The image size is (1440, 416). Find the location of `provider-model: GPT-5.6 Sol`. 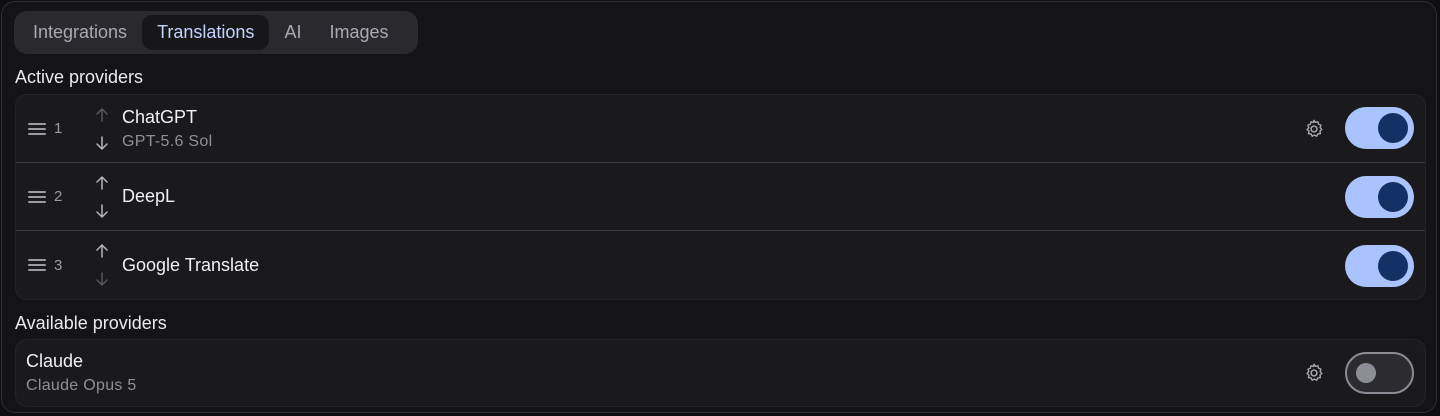

provider-model: GPT-5.6 Sol is located at coordinates (167, 141).